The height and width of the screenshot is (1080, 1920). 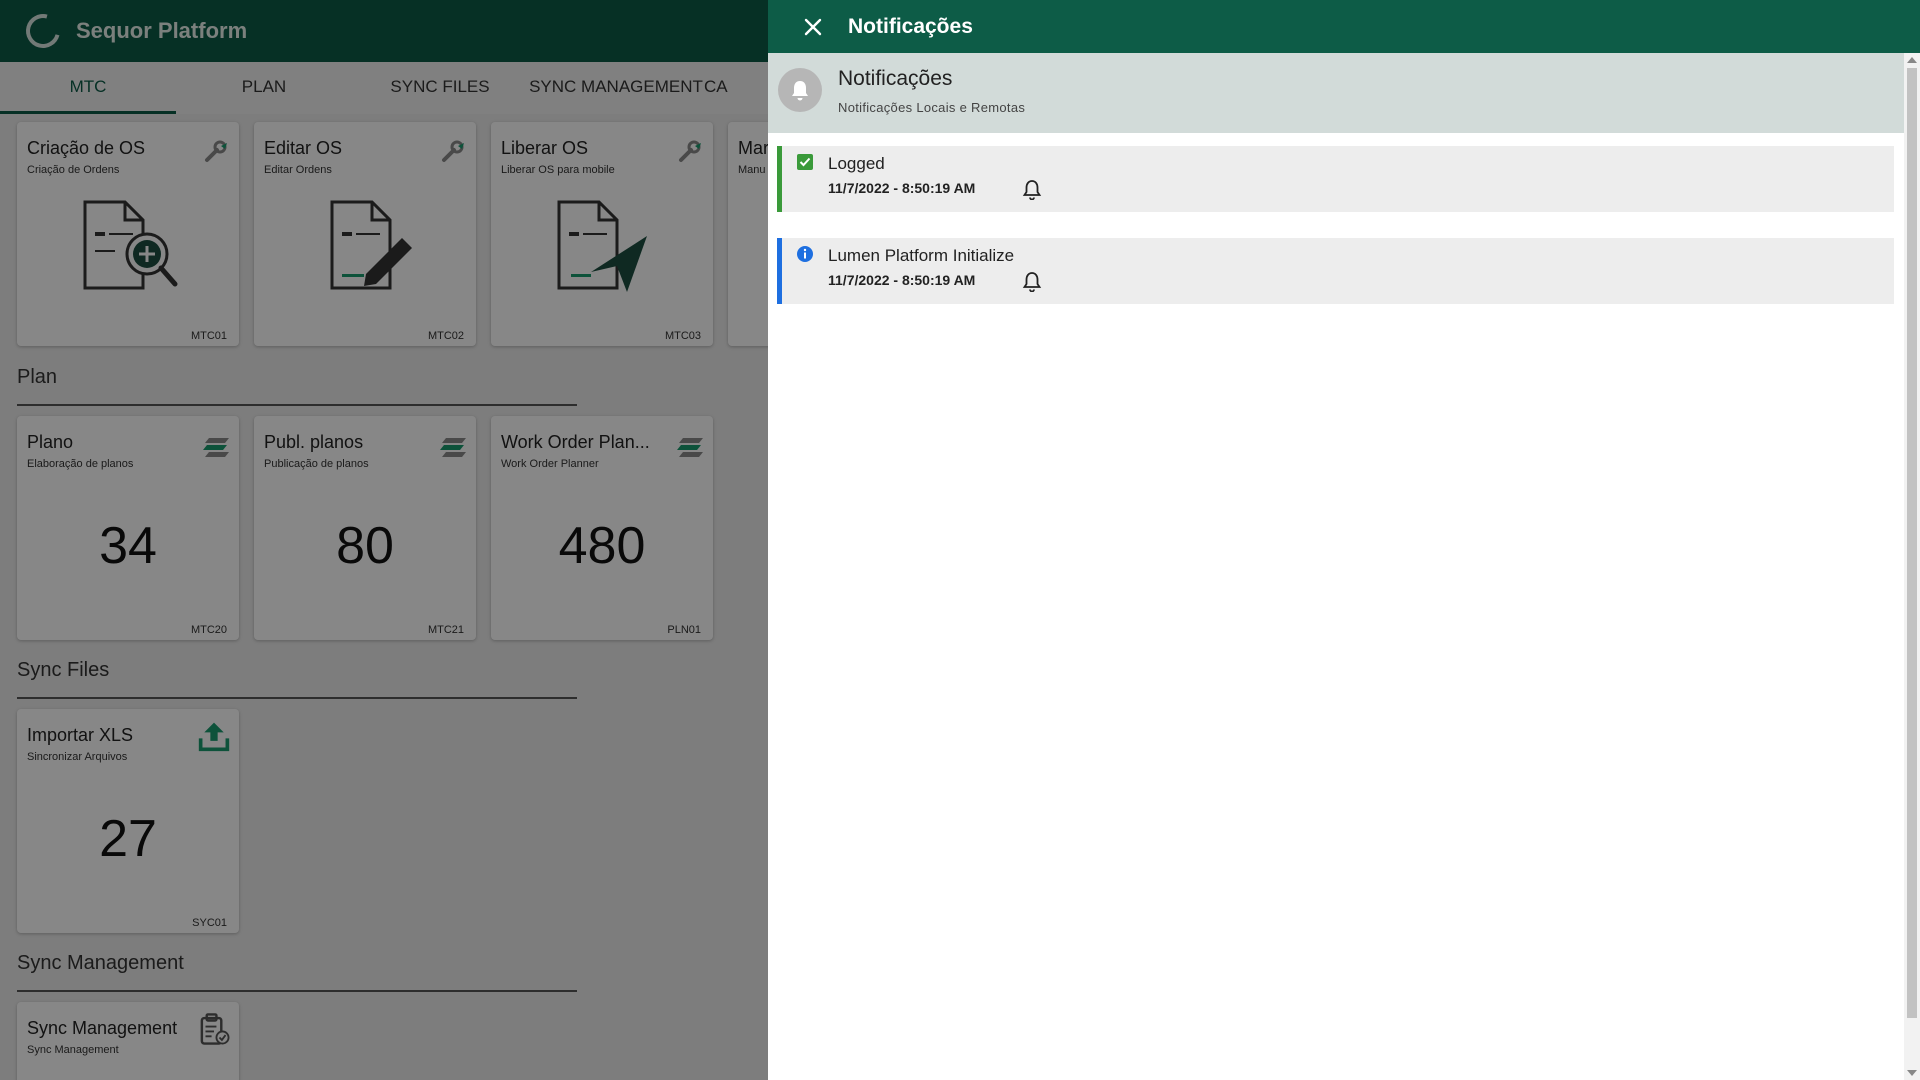 What do you see at coordinates (895, 78) in the screenshot?
I see `banner-title: Notificações` at bounding box center [895, 78].